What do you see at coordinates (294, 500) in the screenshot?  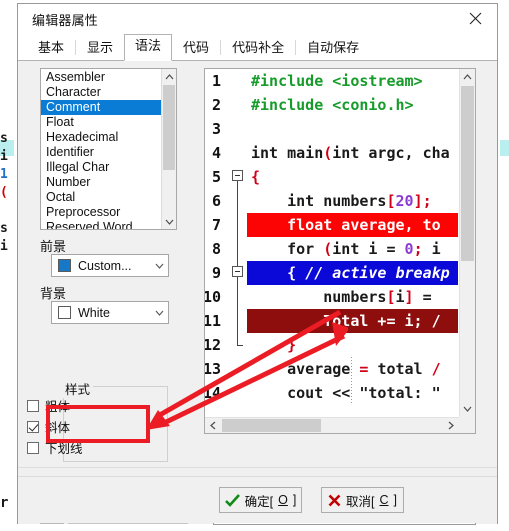 I see `ok-button-tail: ]` at bounding box center [294, 500].